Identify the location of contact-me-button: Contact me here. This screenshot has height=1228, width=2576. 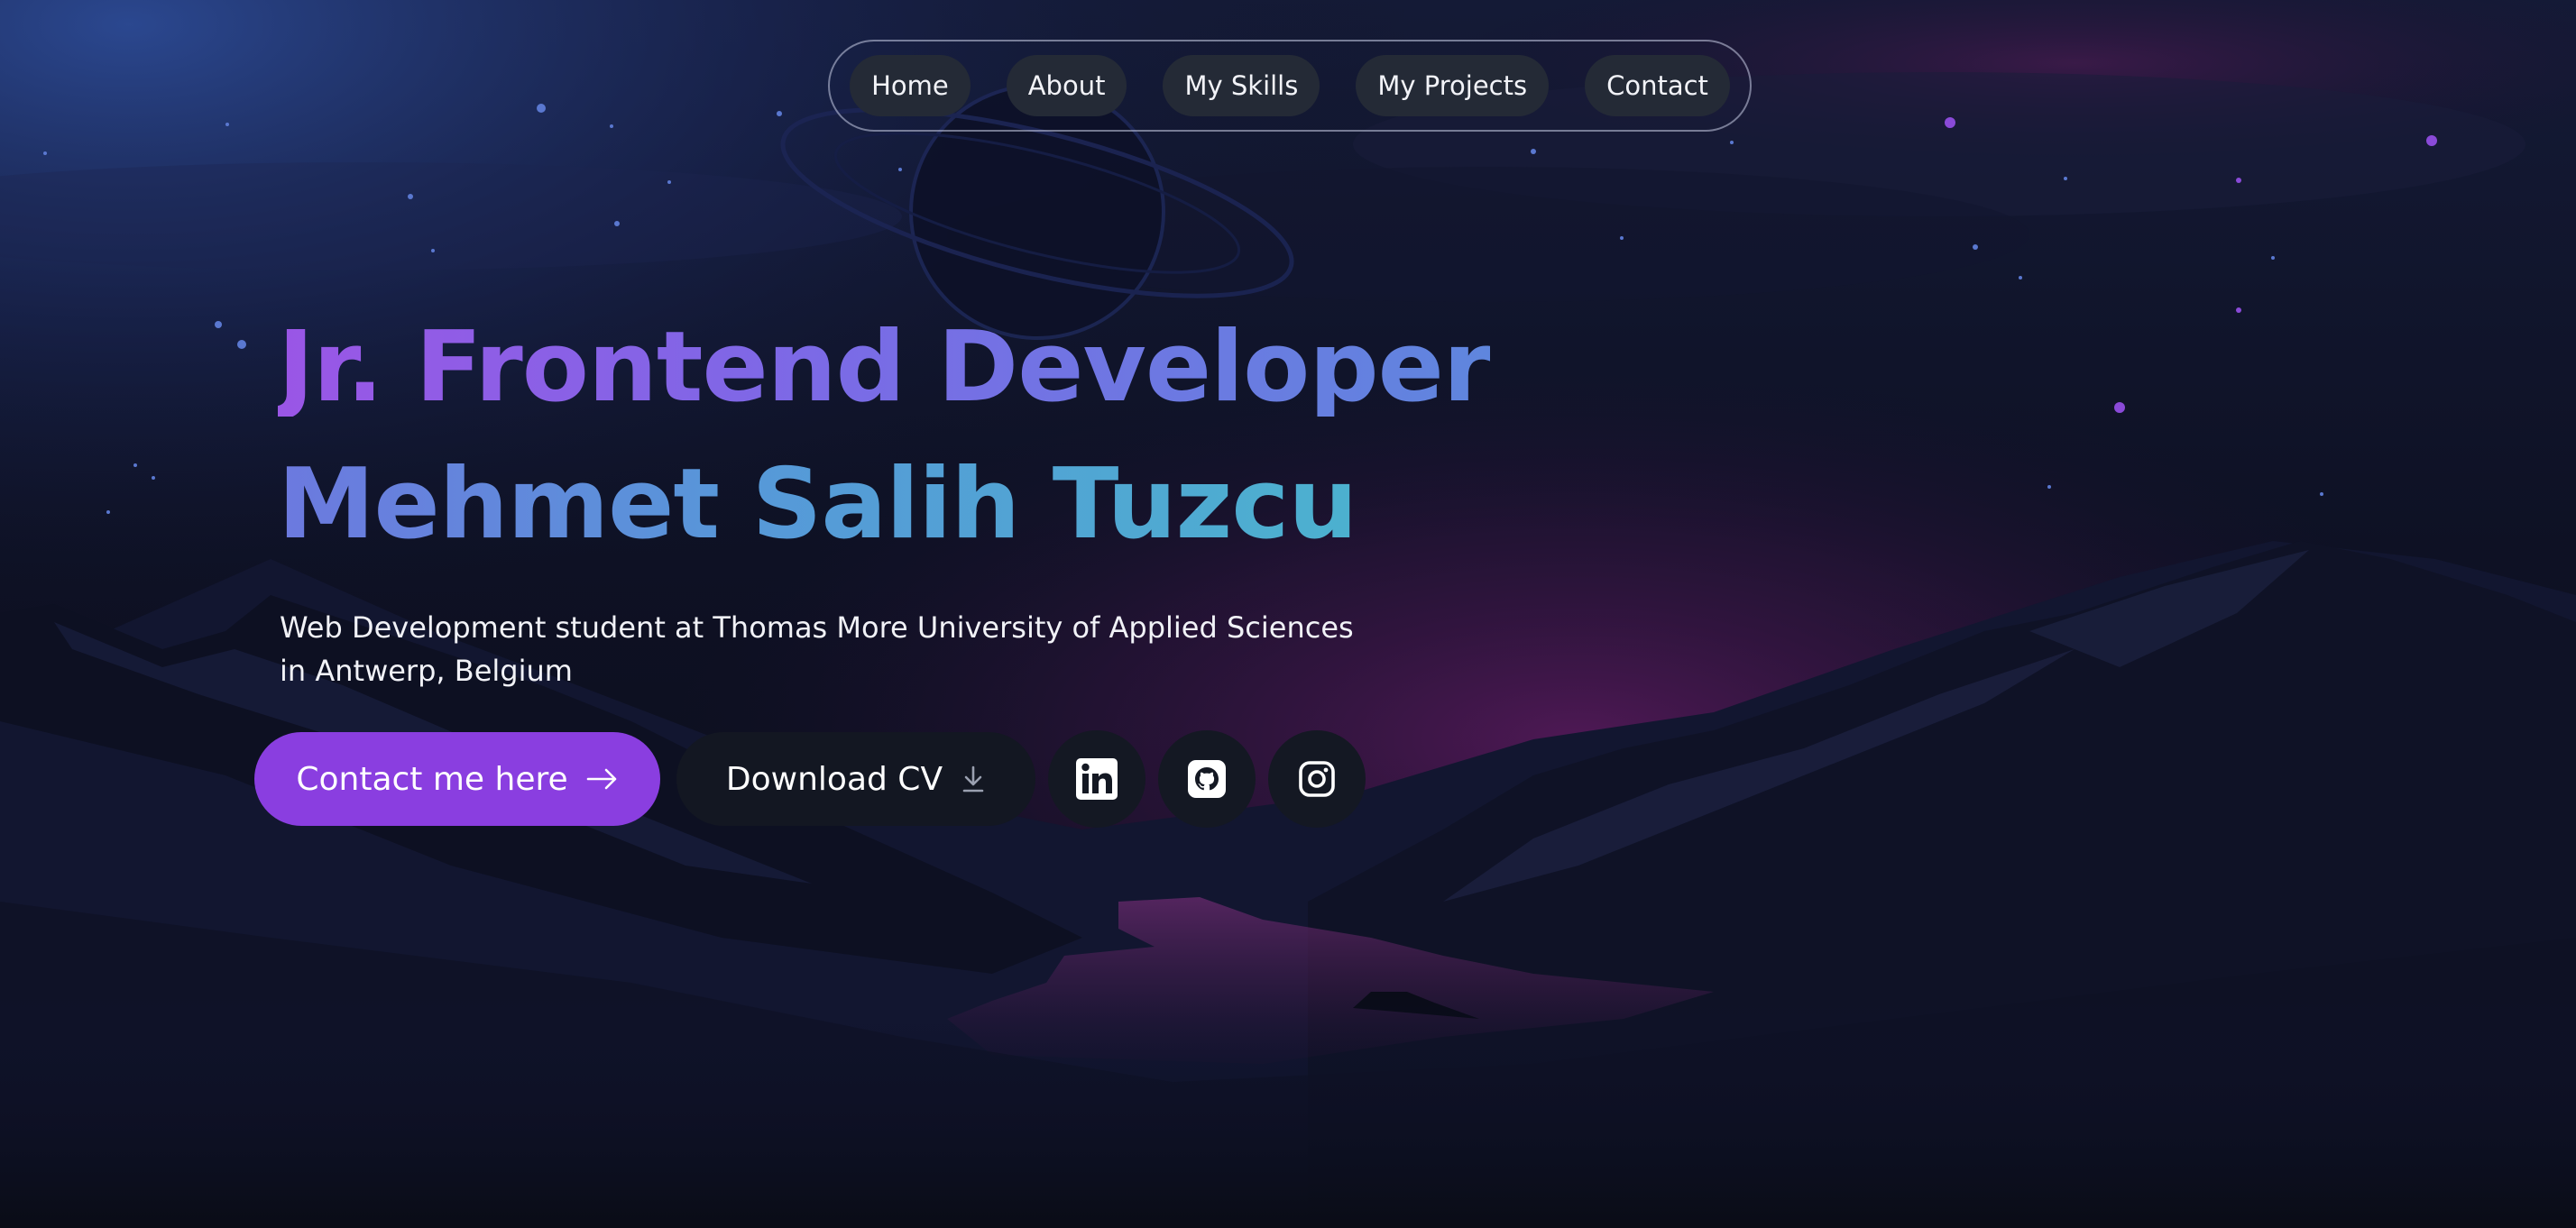
(457, 779).